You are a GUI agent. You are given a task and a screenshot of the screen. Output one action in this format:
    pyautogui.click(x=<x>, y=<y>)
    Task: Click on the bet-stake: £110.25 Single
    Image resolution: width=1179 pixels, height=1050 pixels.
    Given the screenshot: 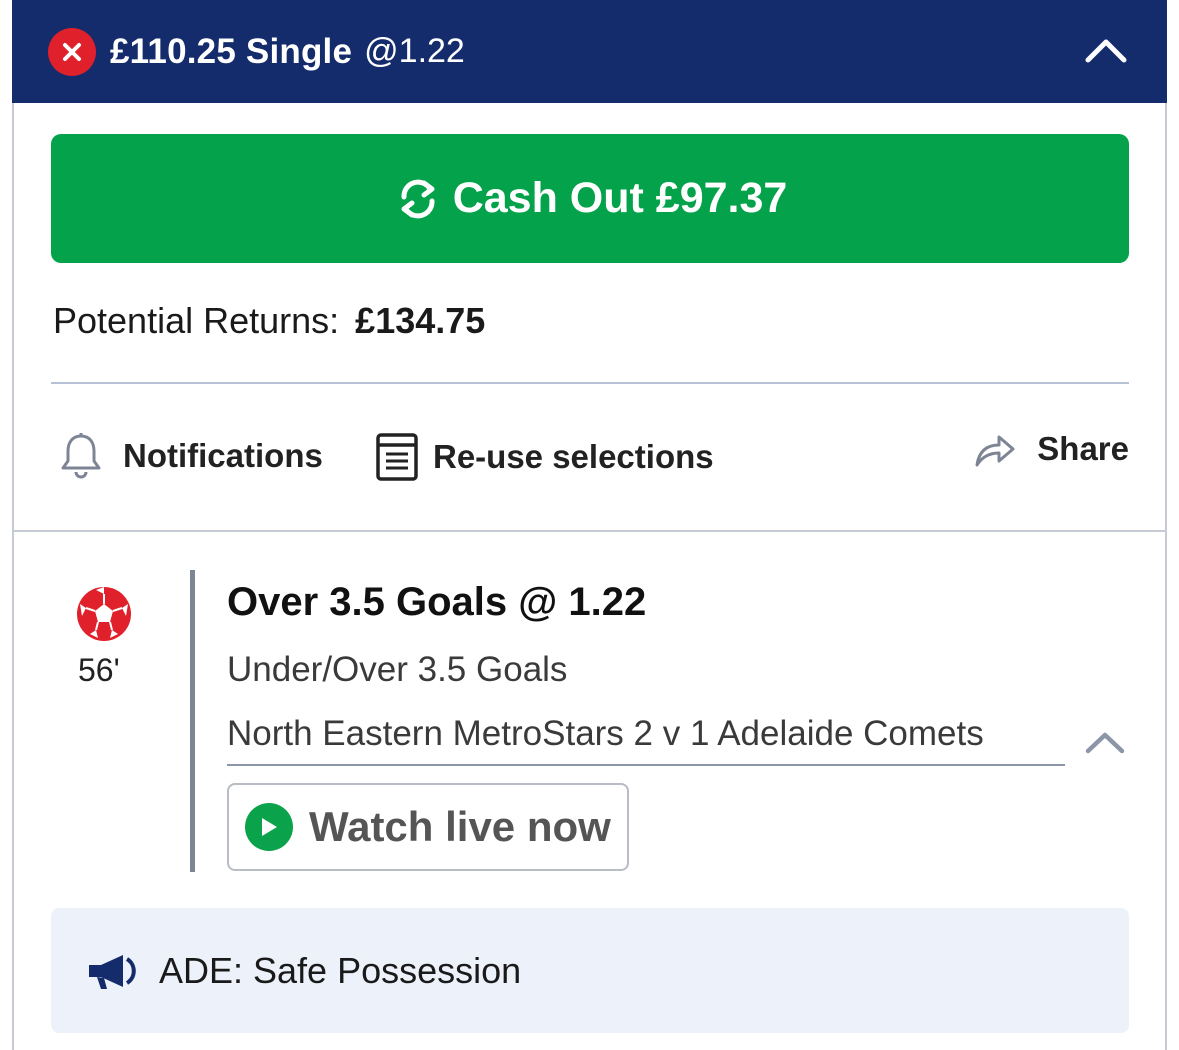 What is the action you would take?
    pyautogui.click(x=231, y=51)
    